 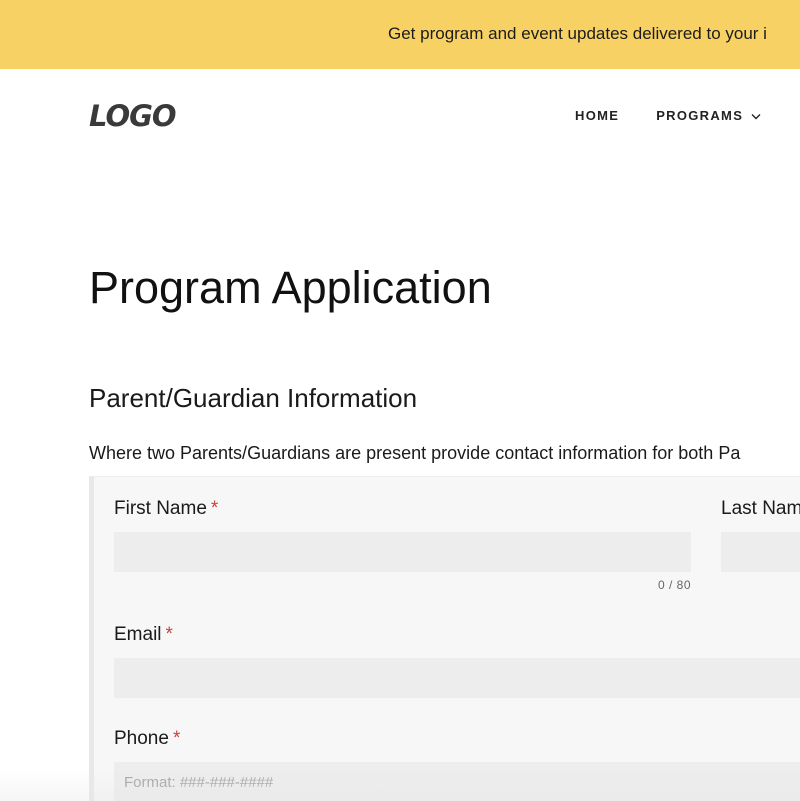 I want to click on last-name-input, so click(x=760, y=552).